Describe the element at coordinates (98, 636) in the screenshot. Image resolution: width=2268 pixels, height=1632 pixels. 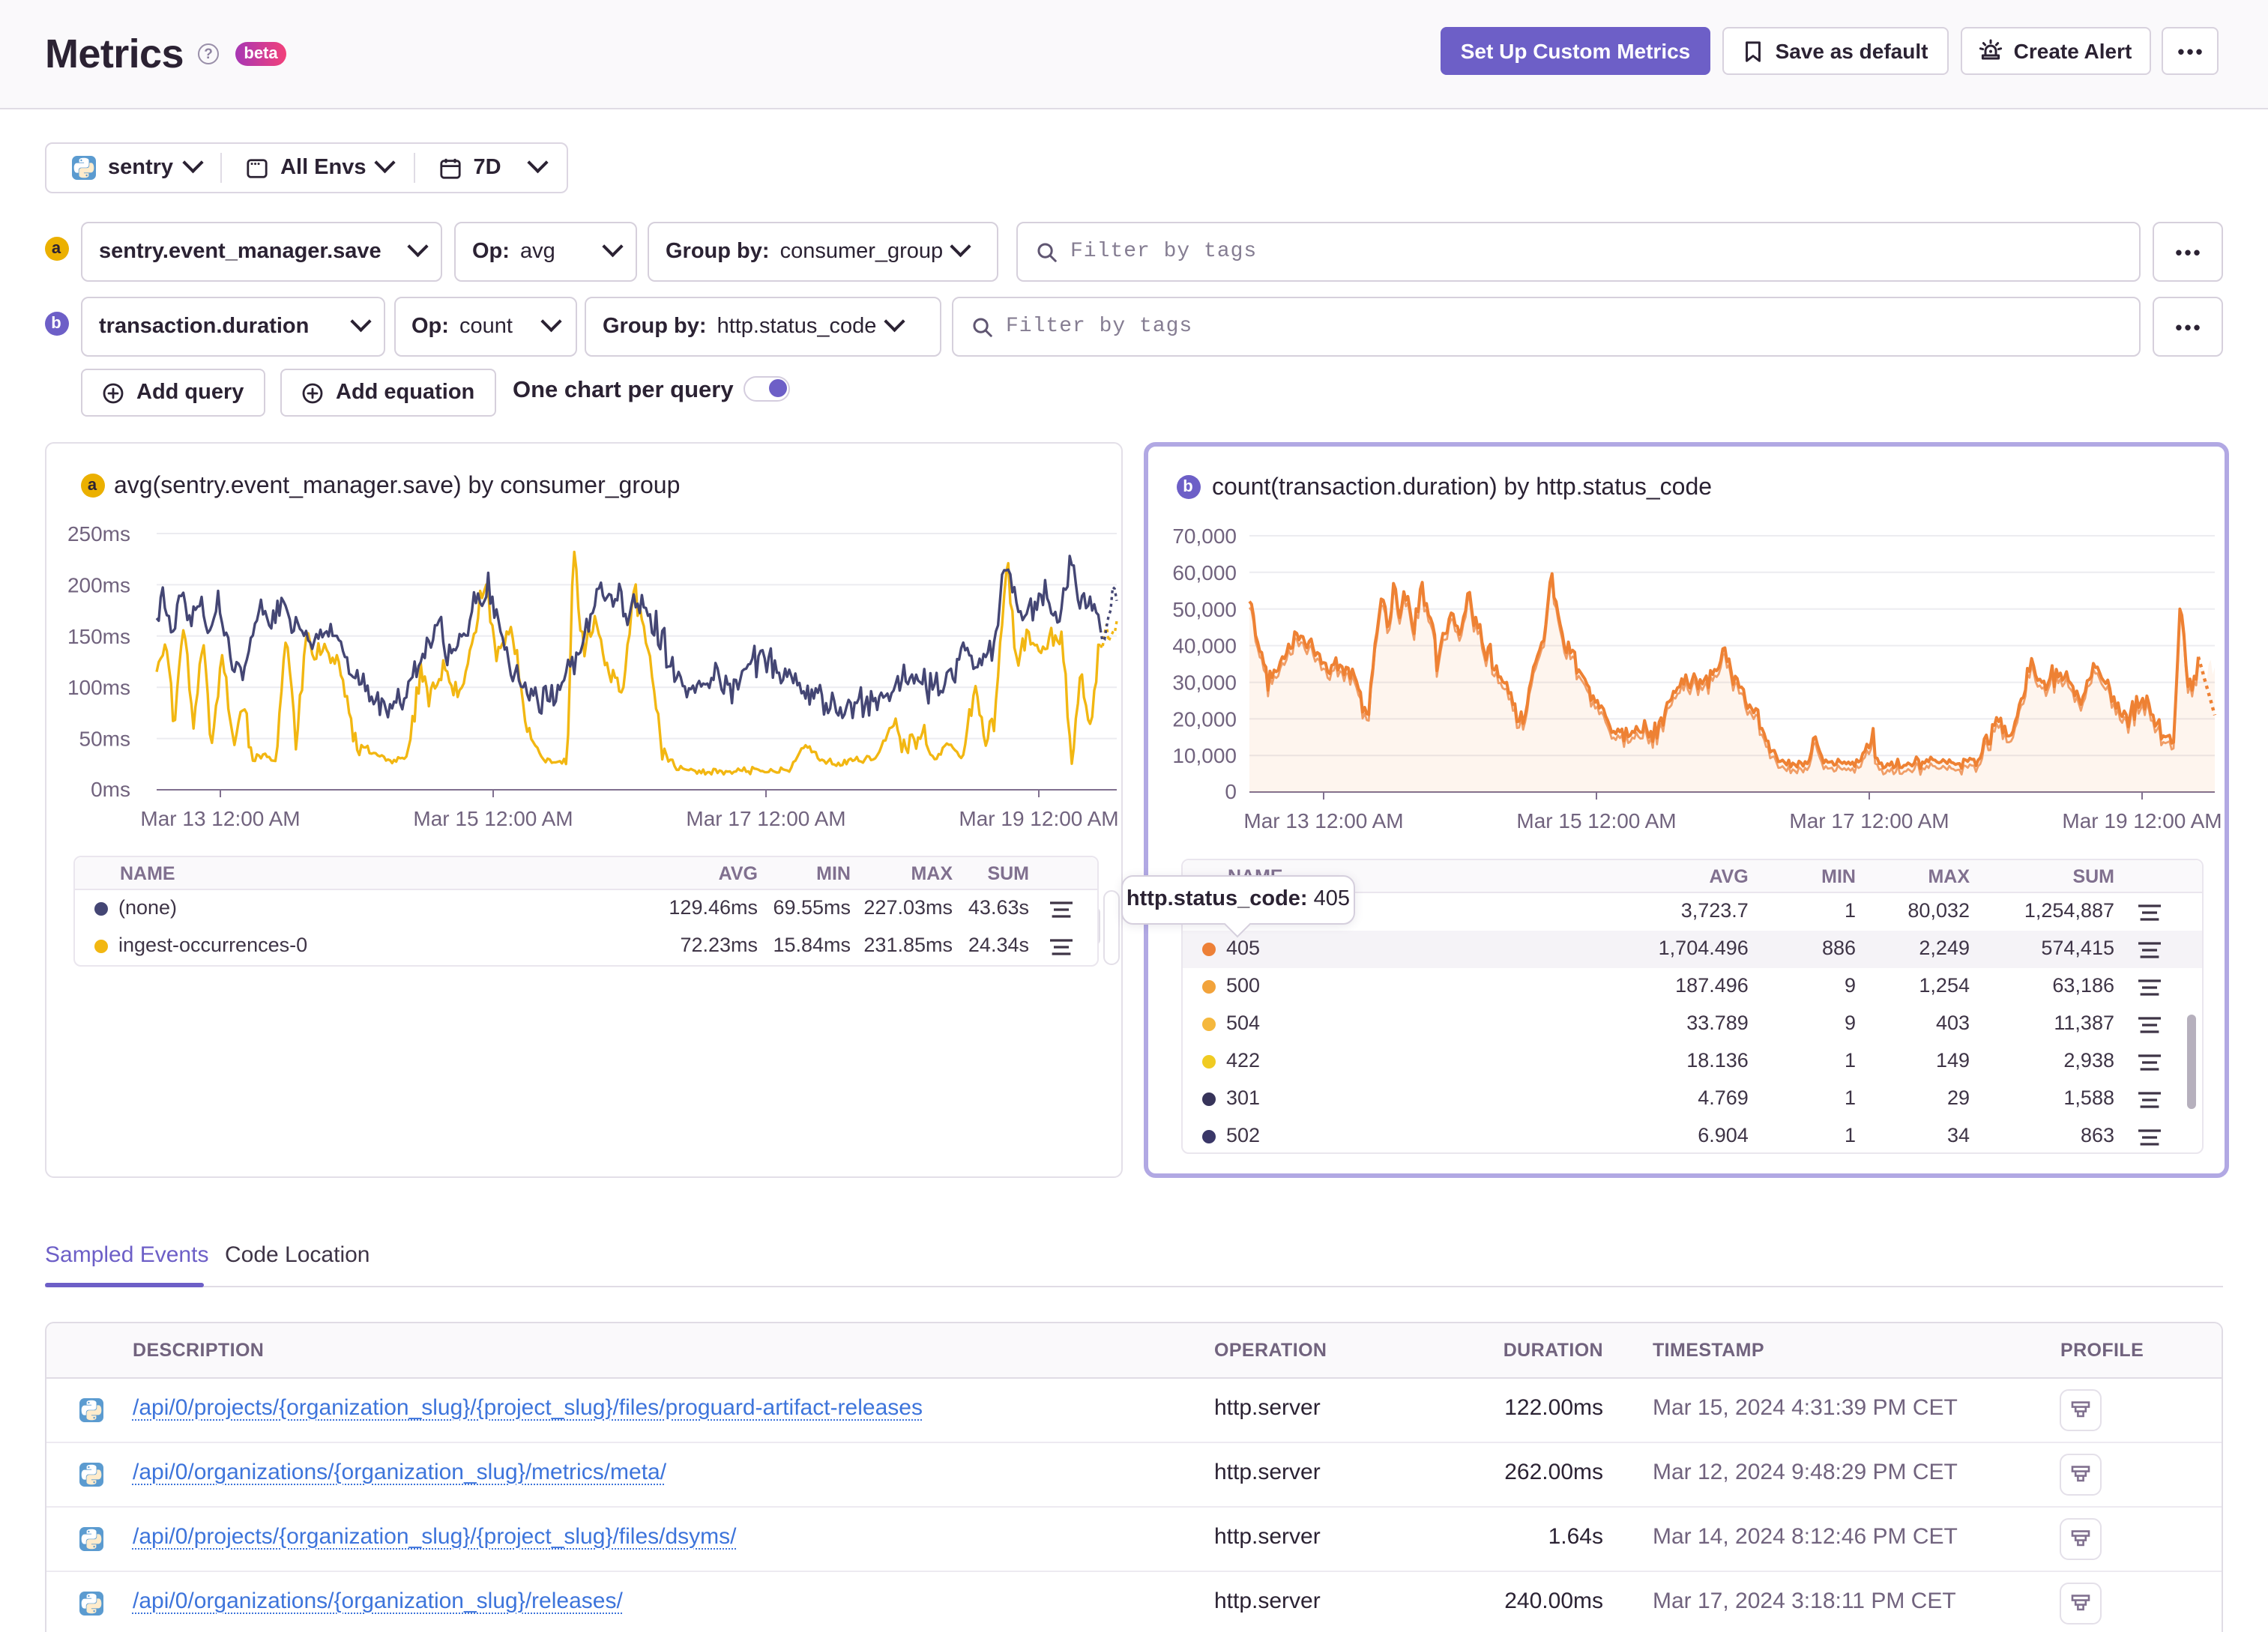
I see `svg-text: 150ms` at that location.